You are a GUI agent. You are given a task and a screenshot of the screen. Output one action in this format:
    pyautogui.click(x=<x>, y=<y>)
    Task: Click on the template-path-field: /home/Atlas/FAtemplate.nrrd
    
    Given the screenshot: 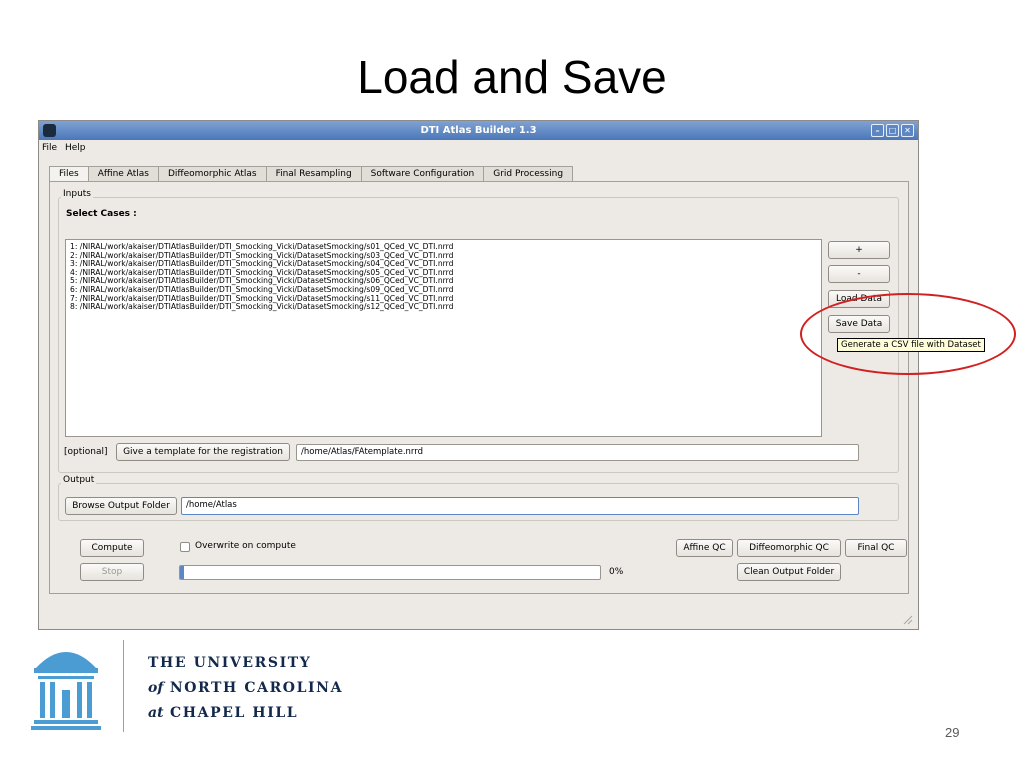 What is the action you would take?
    pyautogui.click(x=577, y=452)
    